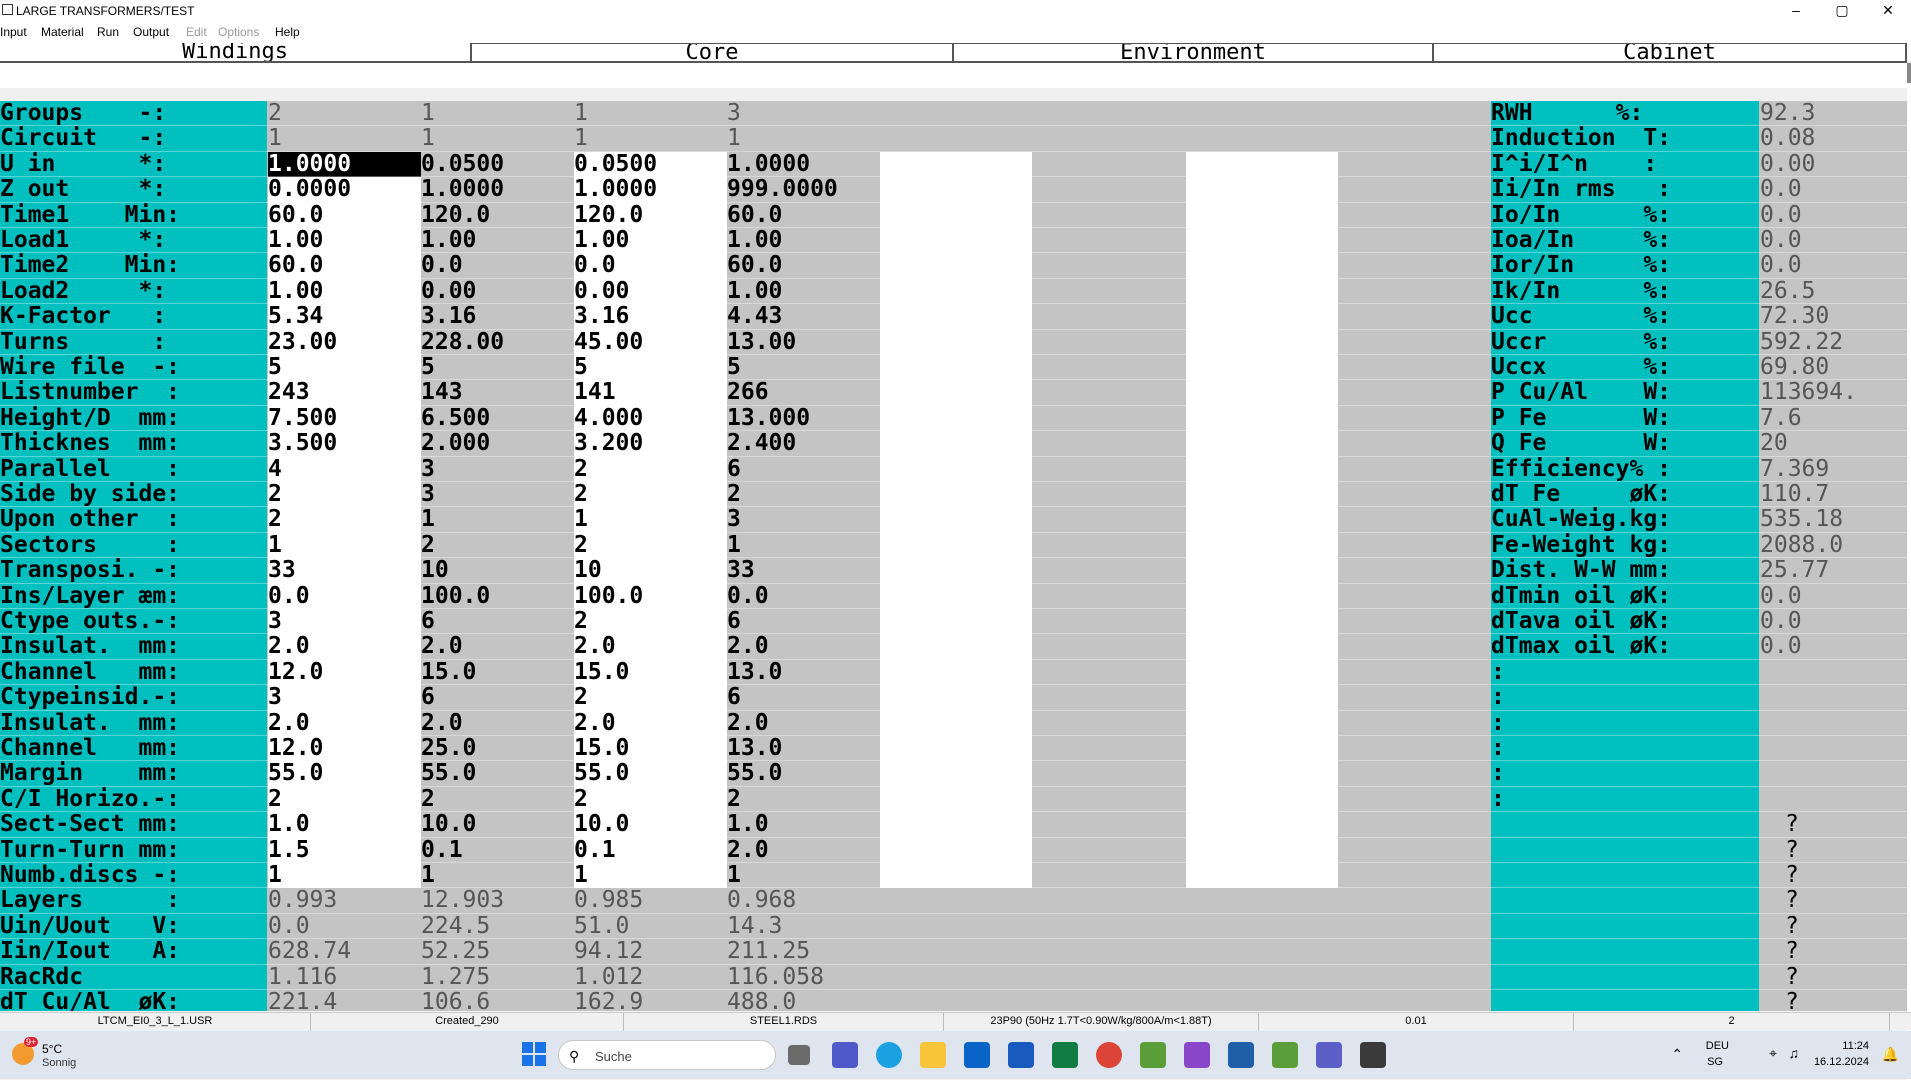 This screenshot has height=1080, width=1911. I want to click on app-a-icon, so click(1241, 1055).